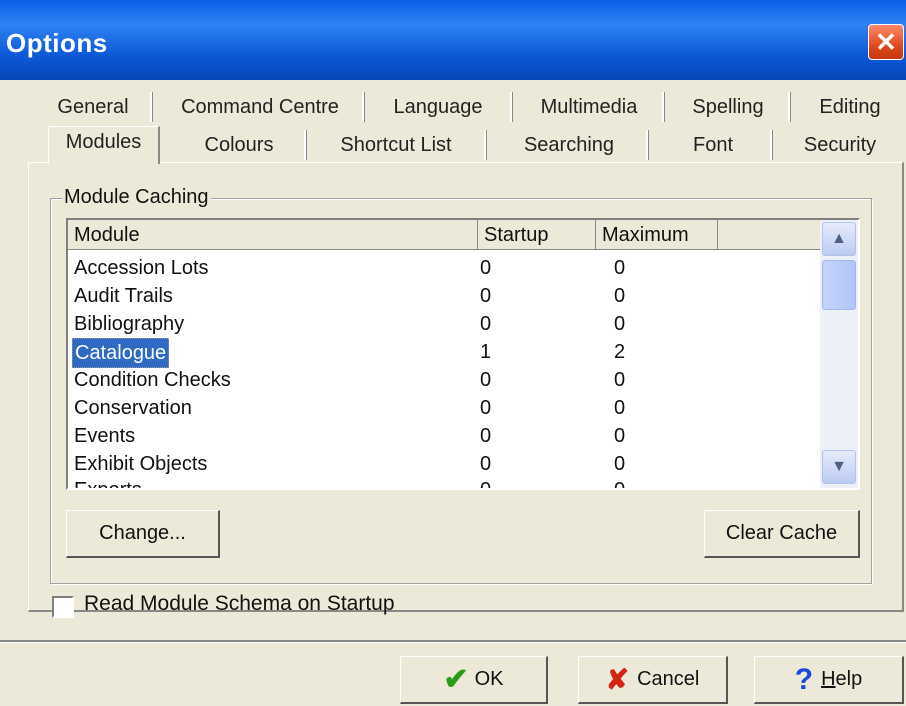  Describe the element at coordinates (668, 679) in the screenshot. I see `cancel-label: Cancel` at that location.